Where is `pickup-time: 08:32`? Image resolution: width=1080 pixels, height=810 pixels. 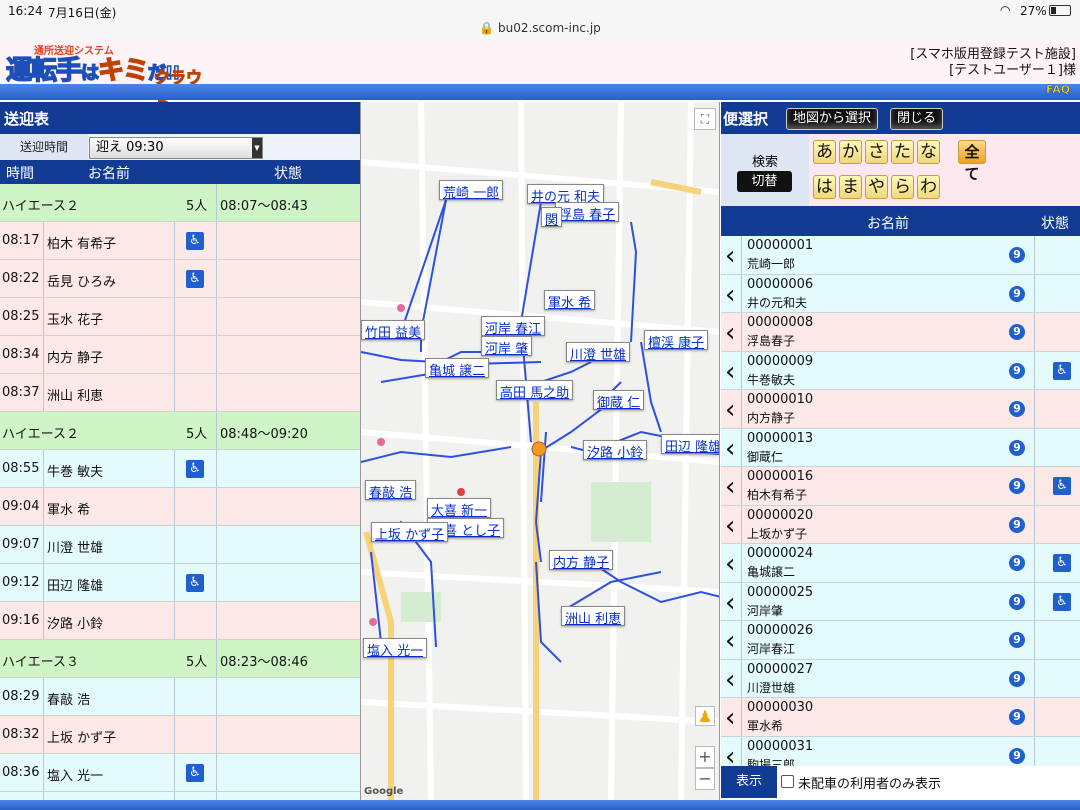 pickup-time: 08:32 is located at coordinates (21, 734).